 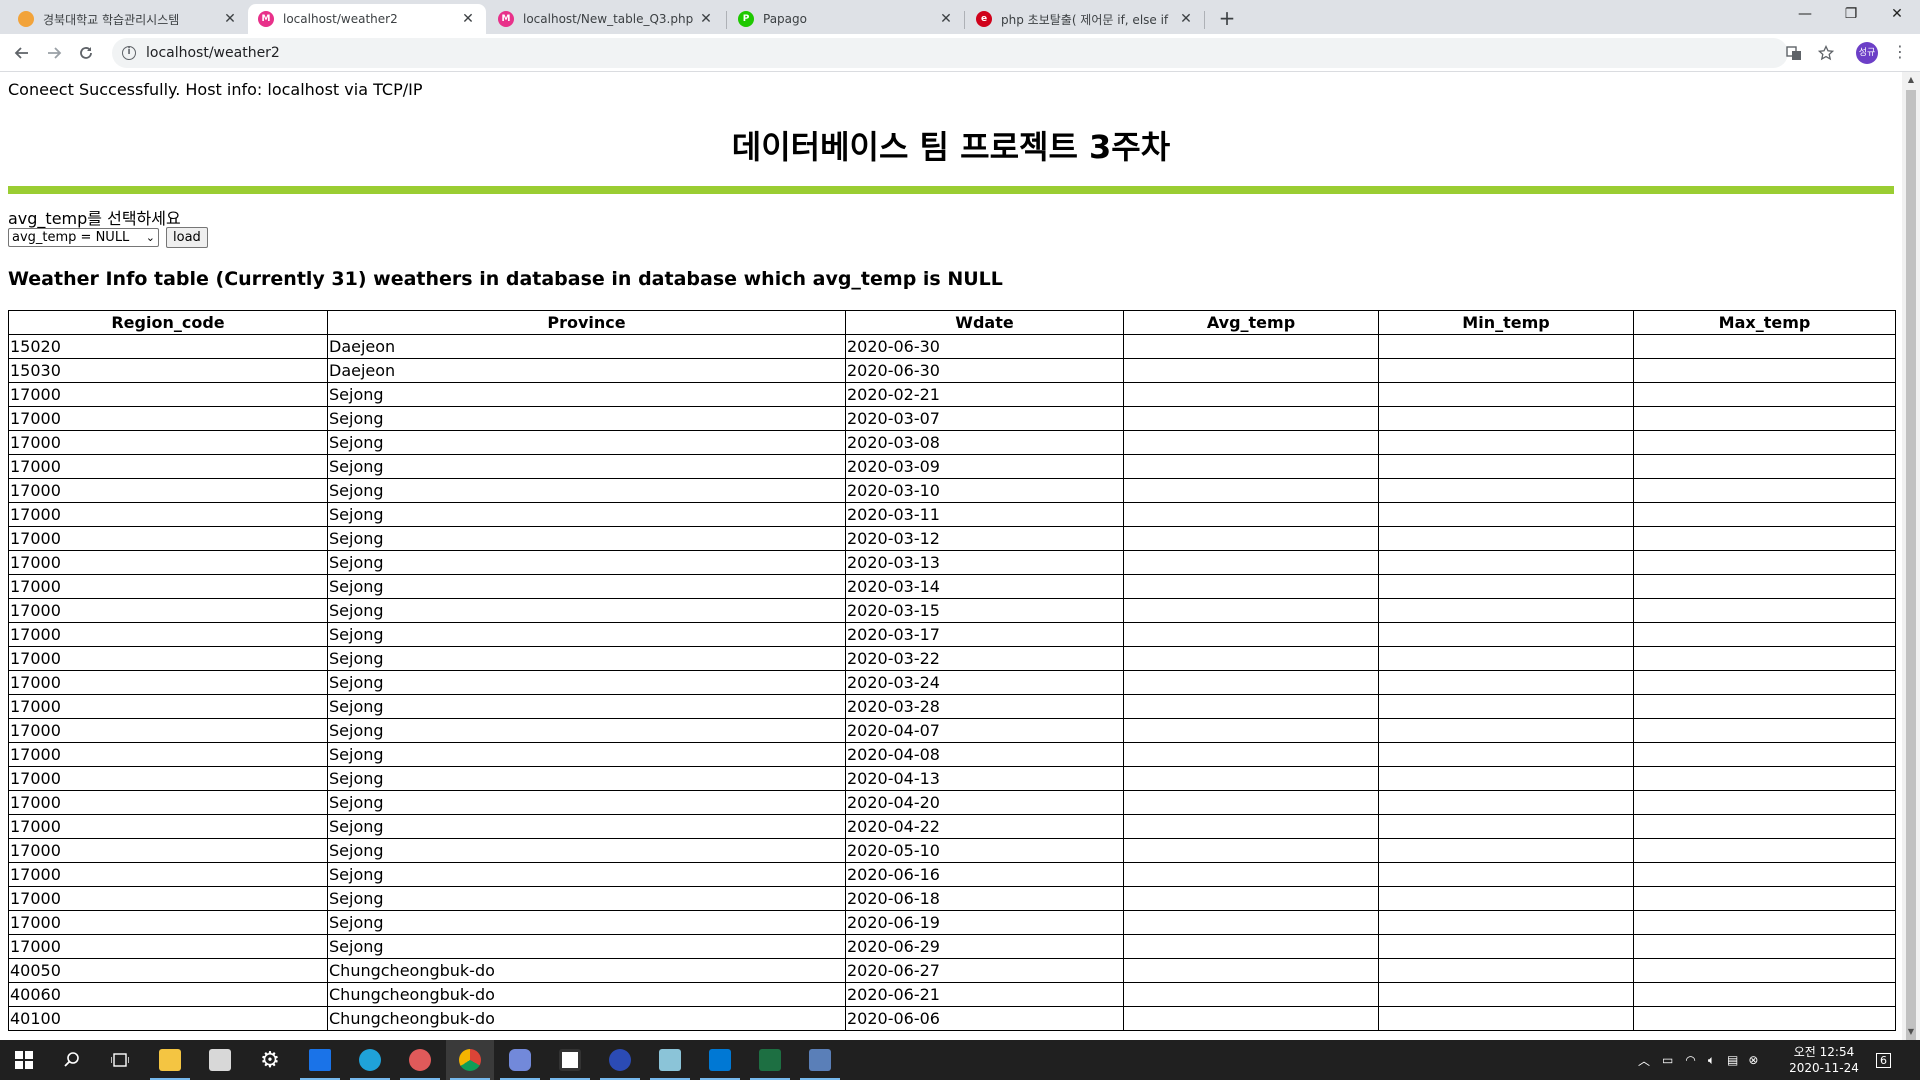 What do you see at coordinates (187, 237) in the screenshot?
I see `load-button: load` at bounding box center [187, 237].